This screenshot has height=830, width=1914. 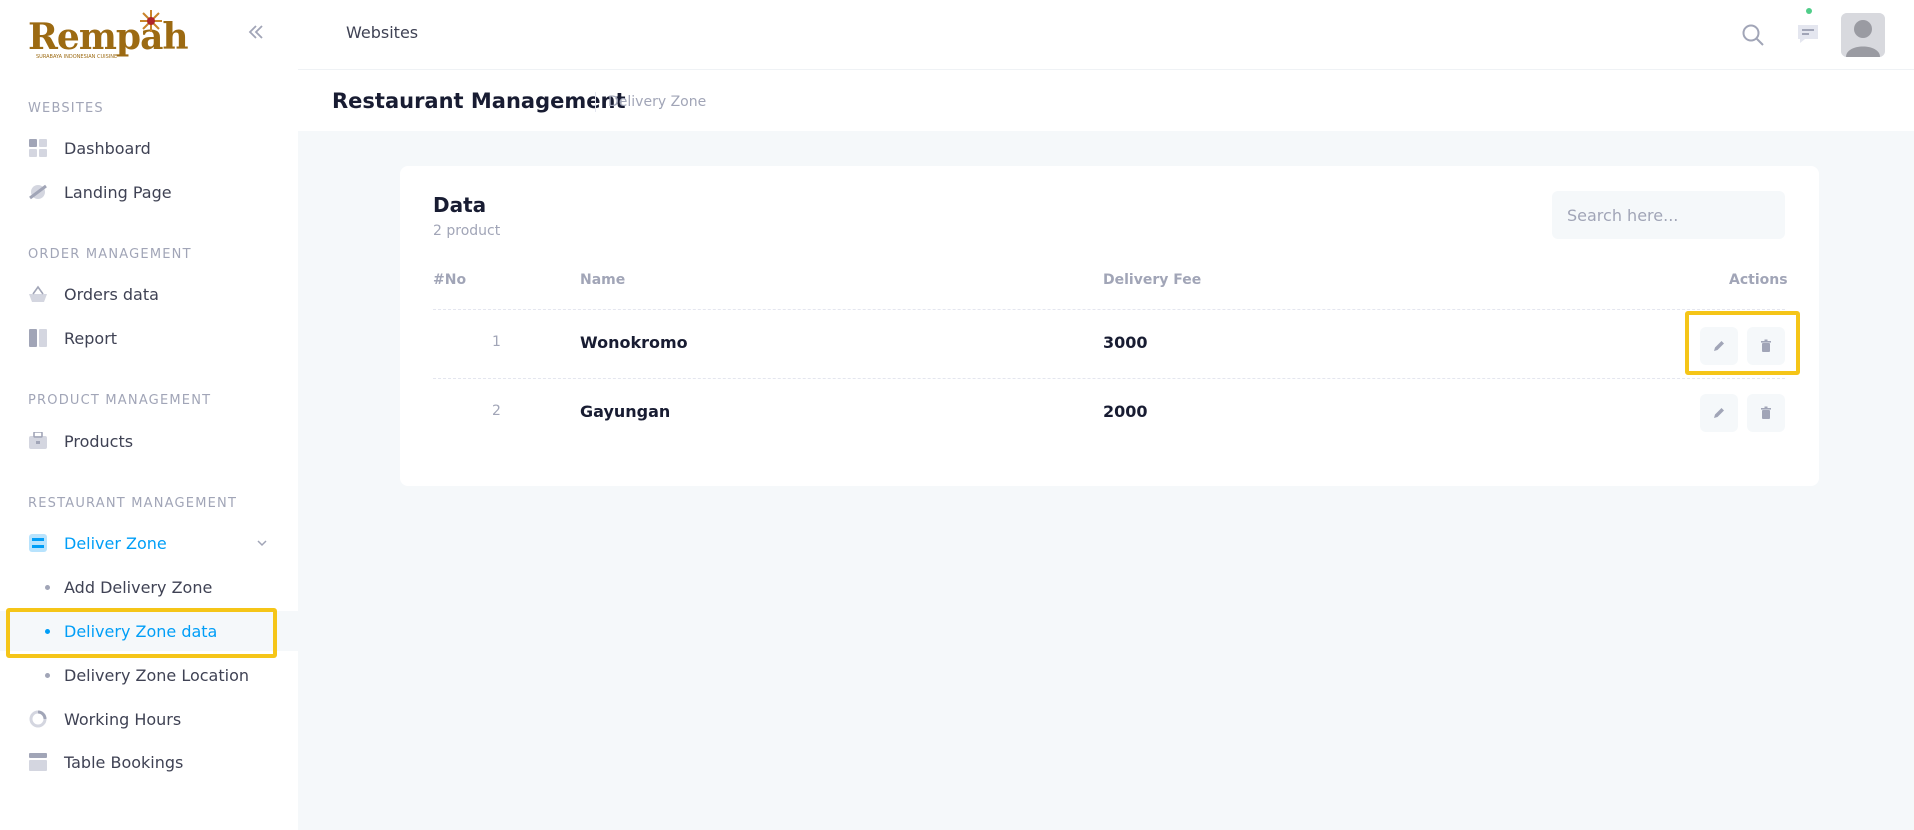 I want to click on card-title: Data, so click(x=460, y=205).